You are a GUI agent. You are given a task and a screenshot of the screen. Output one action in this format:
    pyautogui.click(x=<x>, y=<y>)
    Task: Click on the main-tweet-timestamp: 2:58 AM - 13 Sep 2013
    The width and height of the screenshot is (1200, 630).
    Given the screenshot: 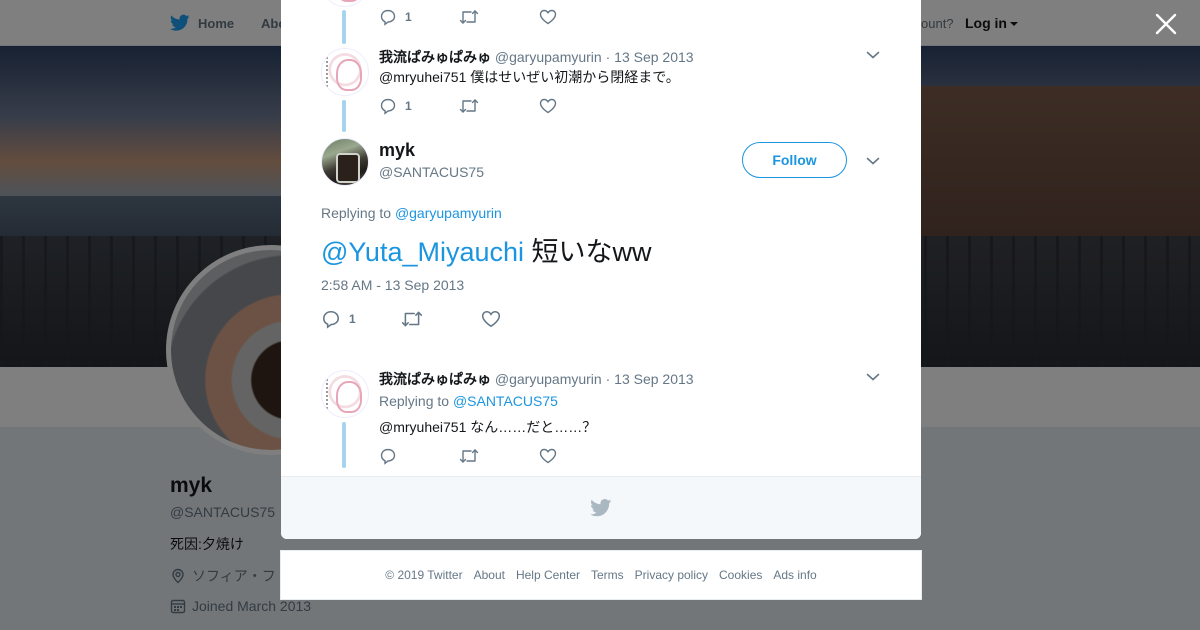 What is the action you would take?
    pyautogui.click(x=392, y=285)
    